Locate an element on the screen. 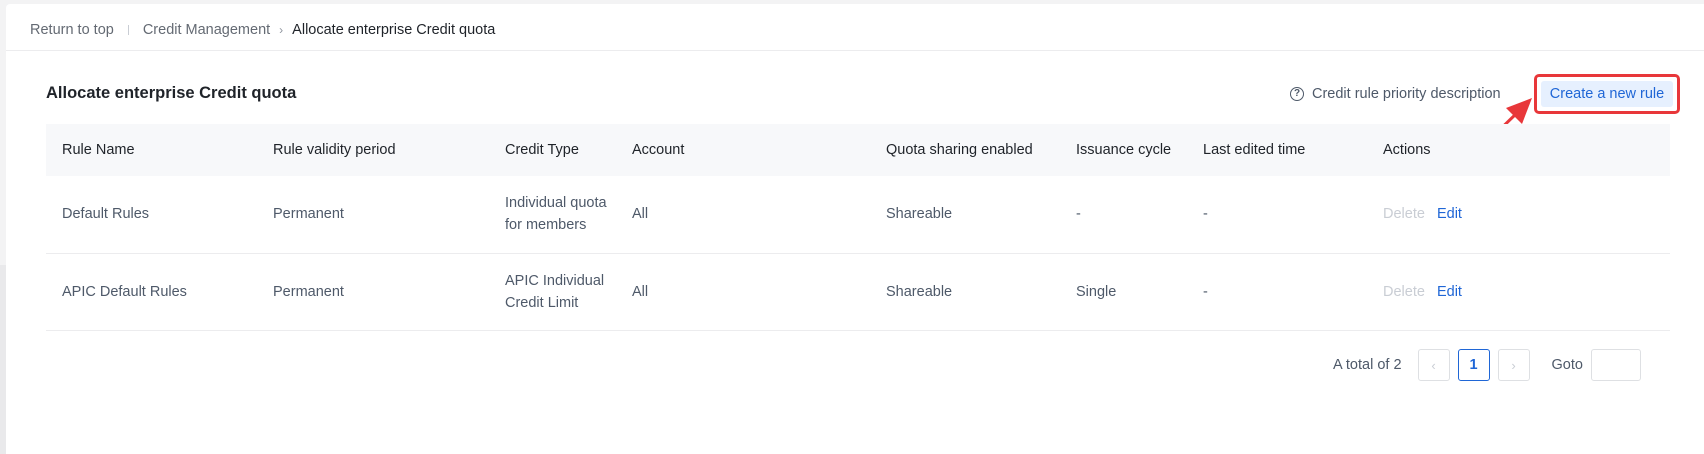 This screenshot has height=454, width=1704. chevron-left-icon: ‹ is located at coordinates (1433, 365).